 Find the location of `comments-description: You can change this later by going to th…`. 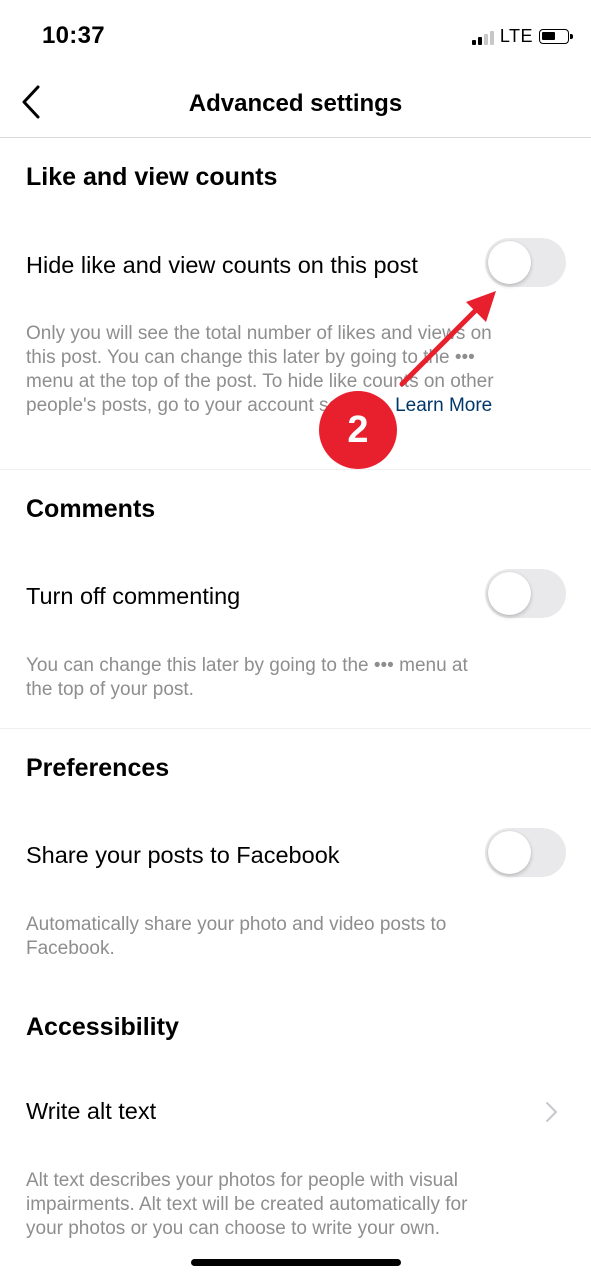

comments-description: You can change this later by going to th… is located at coordinates (247, 677).